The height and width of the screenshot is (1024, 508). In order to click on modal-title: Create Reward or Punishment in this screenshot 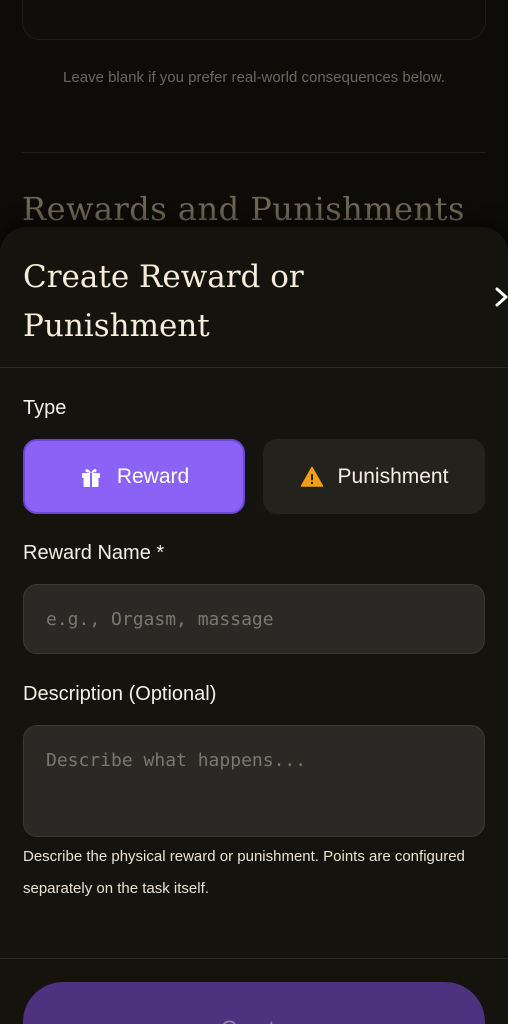, I will do `click(163, 301)`.